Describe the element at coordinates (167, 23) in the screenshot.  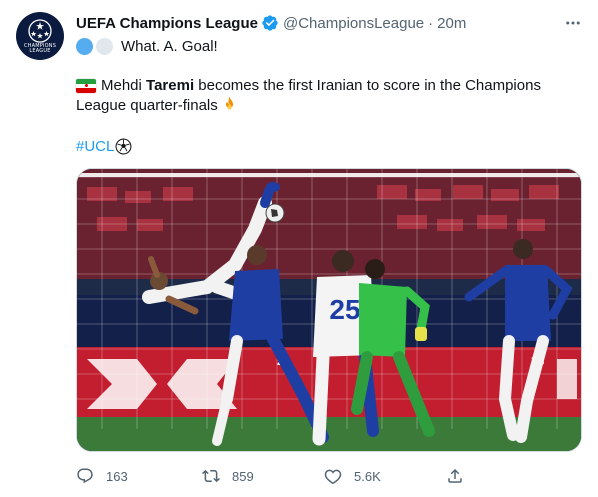
I see `author-name: UEFA Champions League` at that location.